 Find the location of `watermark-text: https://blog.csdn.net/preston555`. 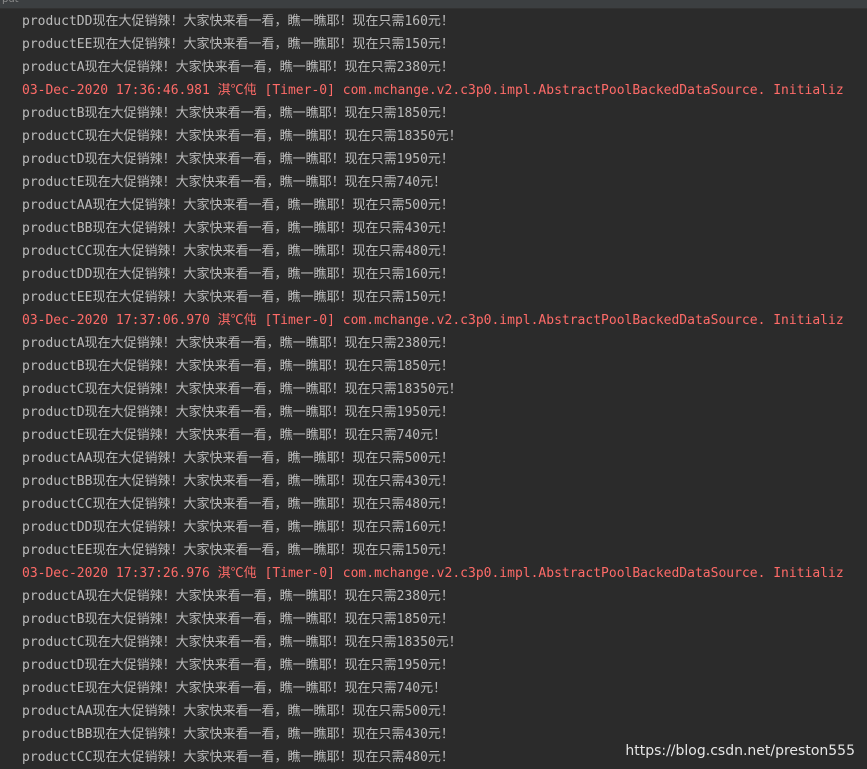

watermark-text: https://blog.csdn.net/preston555 is located at coordinates (740, 751).